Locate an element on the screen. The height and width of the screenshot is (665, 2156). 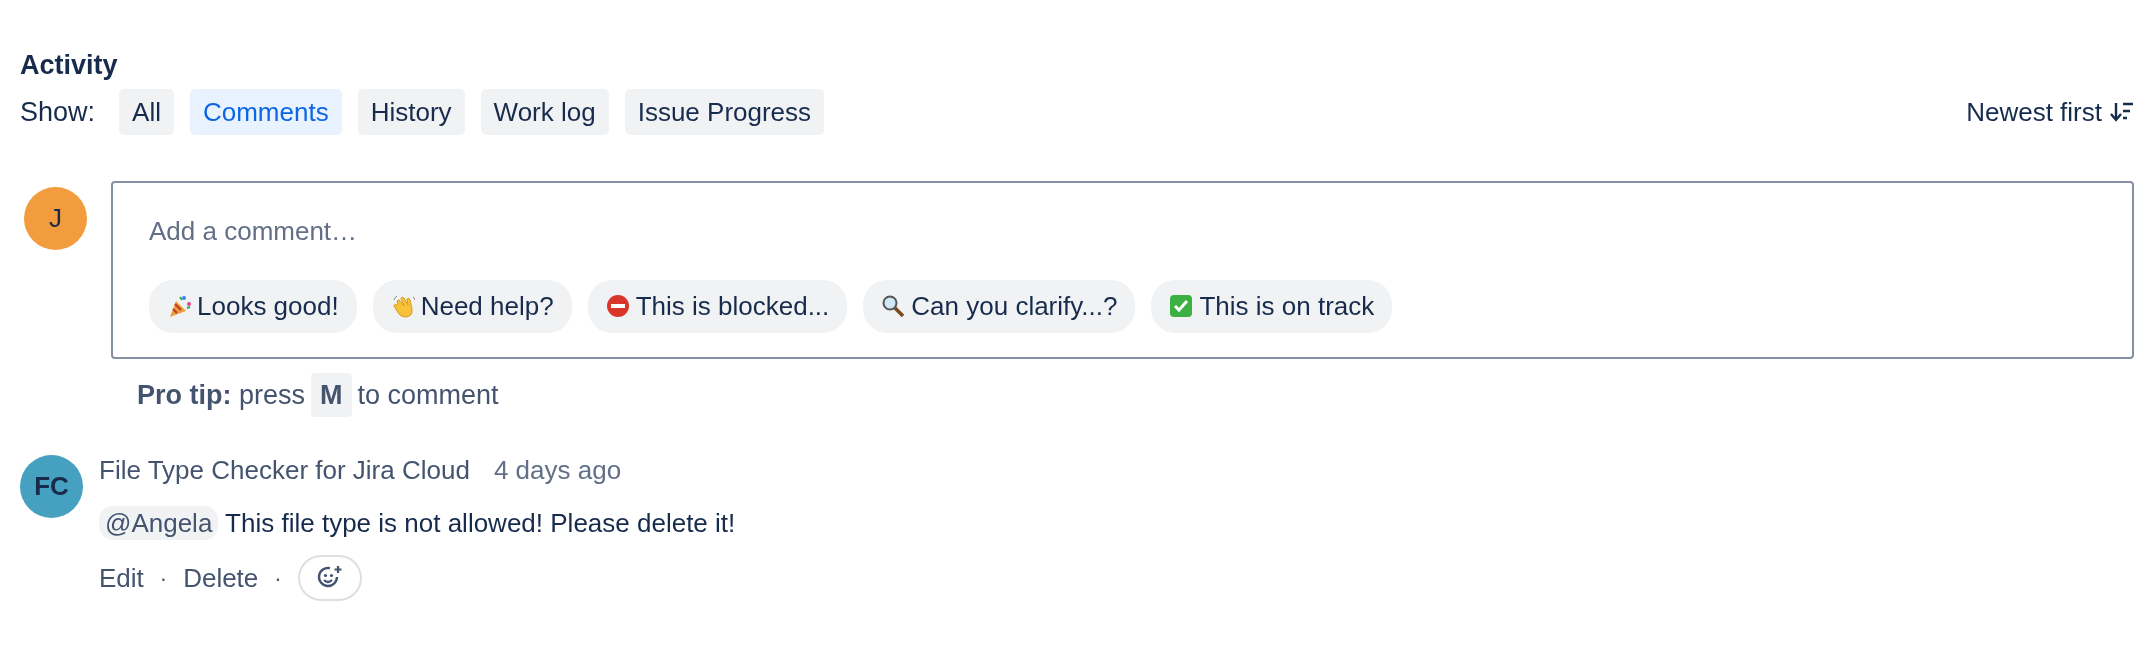
section-heading: Activity is located at coordinates (69, 65).